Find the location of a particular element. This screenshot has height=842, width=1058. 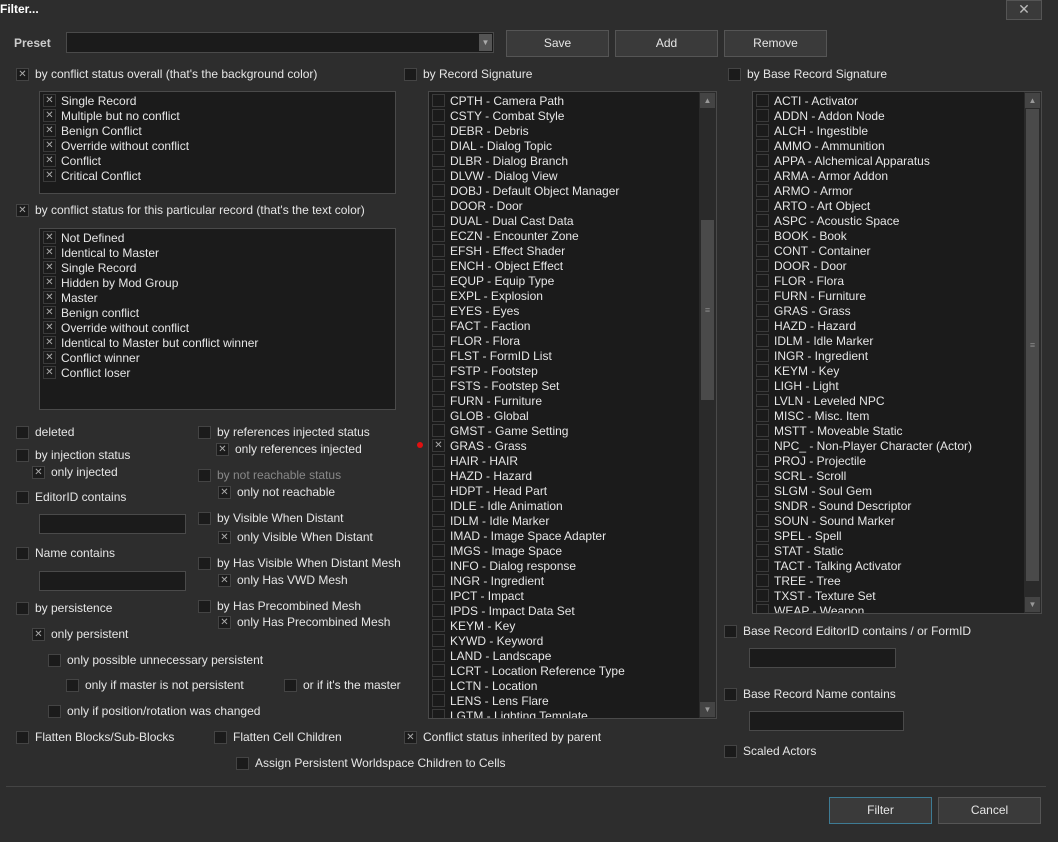

list-item: DLVW - Dialog View is located at coordinates (495, 175).